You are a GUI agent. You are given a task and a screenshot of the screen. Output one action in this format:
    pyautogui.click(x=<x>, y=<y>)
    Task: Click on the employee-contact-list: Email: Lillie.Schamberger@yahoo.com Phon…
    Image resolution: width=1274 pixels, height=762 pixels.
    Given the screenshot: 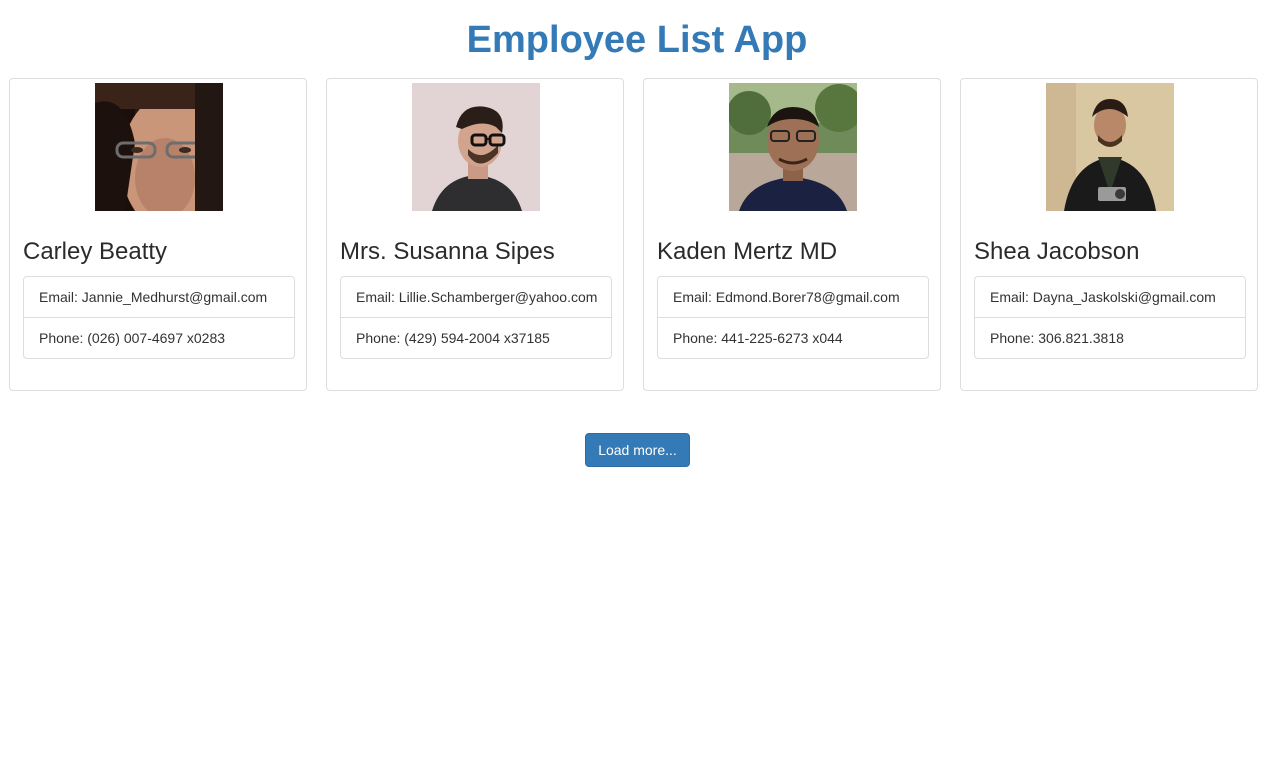 What is the action you would take?
    pyautogui.click(x=476, y=317)
    